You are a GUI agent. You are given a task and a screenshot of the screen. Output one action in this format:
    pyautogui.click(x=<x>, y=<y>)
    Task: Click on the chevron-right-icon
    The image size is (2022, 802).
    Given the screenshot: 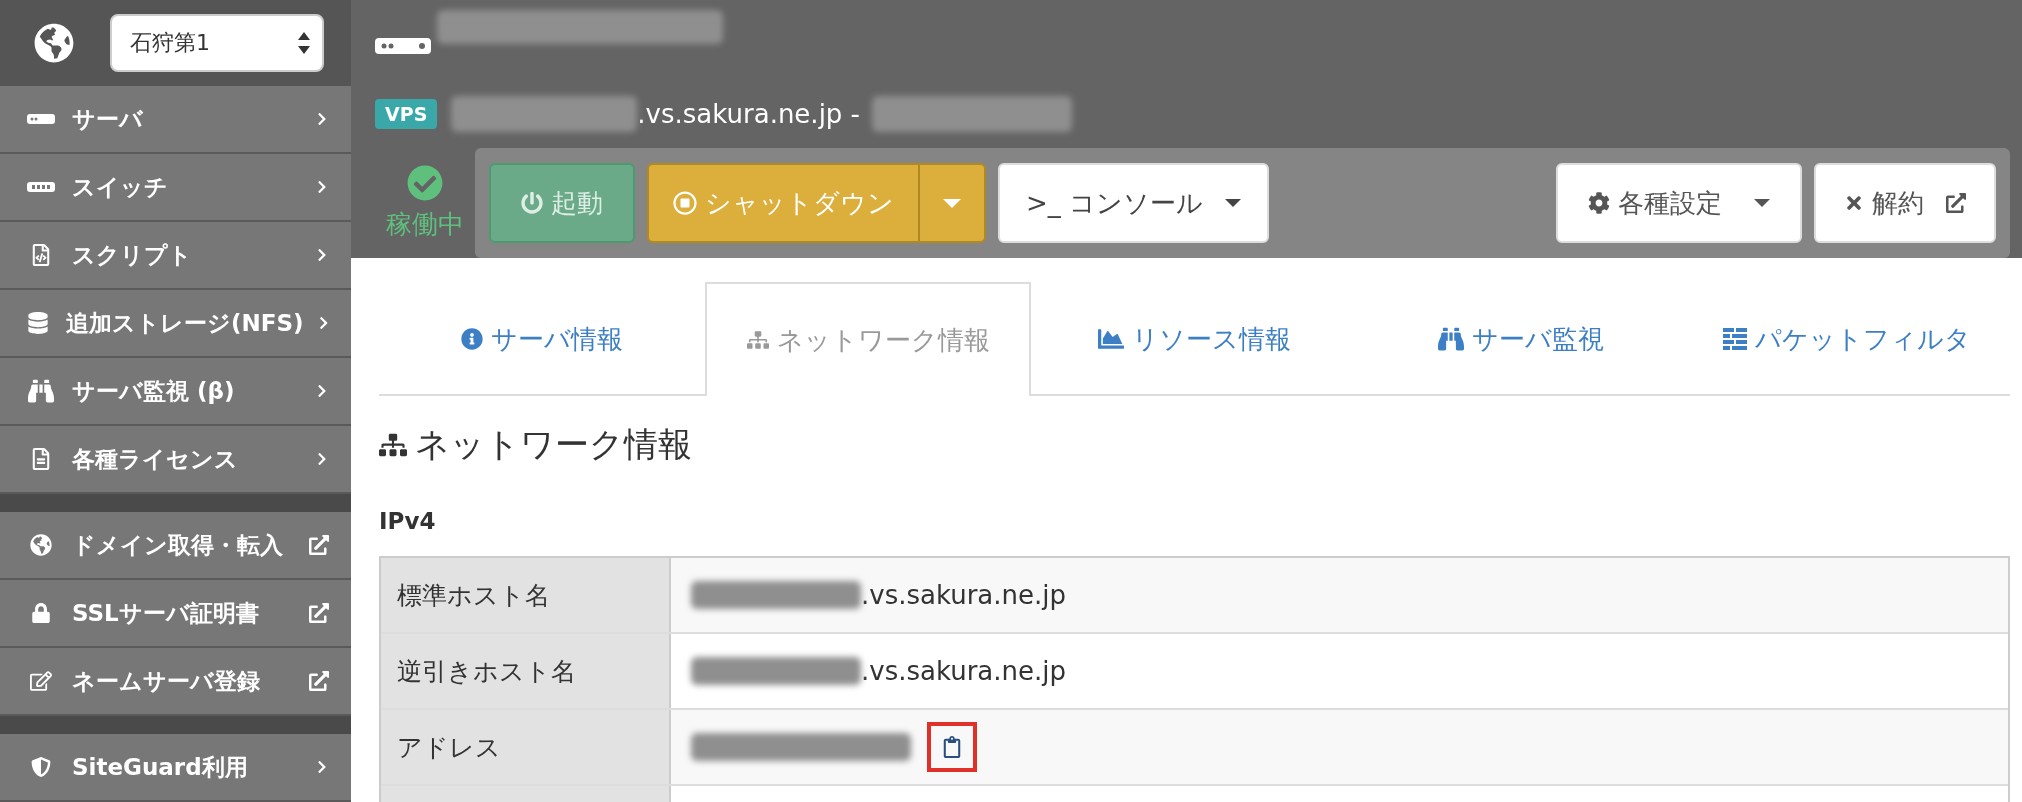 What is the action you would take?
    pyautogui.click(x=323, y=323)
    